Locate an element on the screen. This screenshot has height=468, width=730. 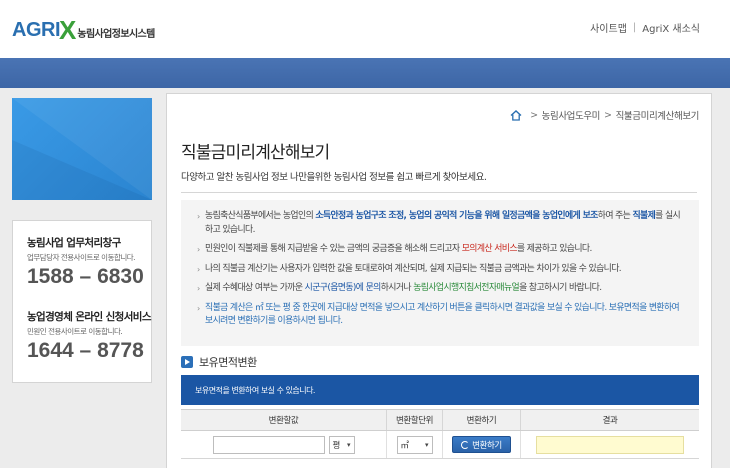
contact-phone: 1588 – 6830 is located at coordinates (85, 276).